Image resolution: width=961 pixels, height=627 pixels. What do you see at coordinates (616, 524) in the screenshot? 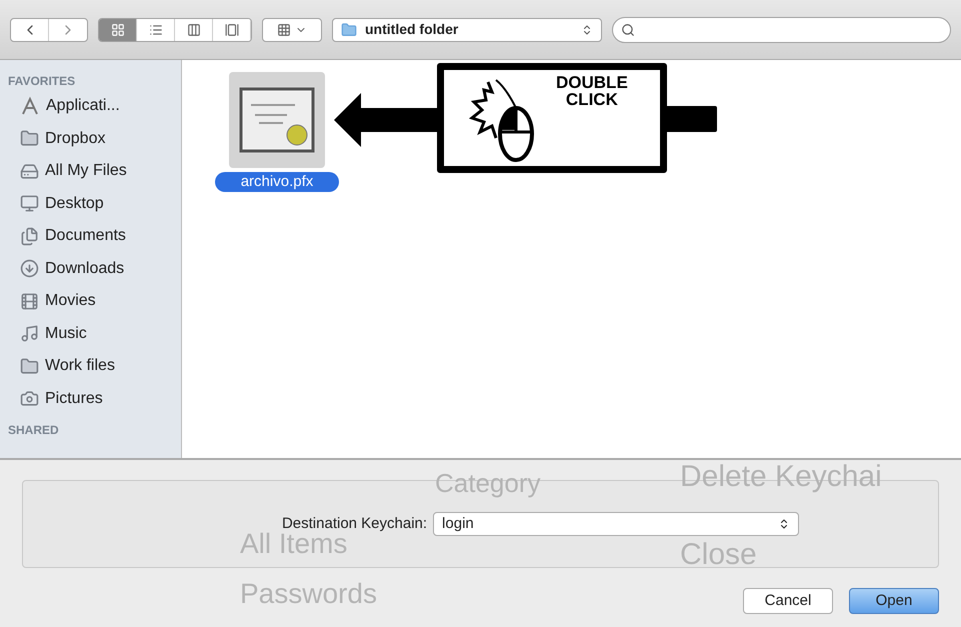
I see `keychain-popup: login` at bounding box center [616, 524].